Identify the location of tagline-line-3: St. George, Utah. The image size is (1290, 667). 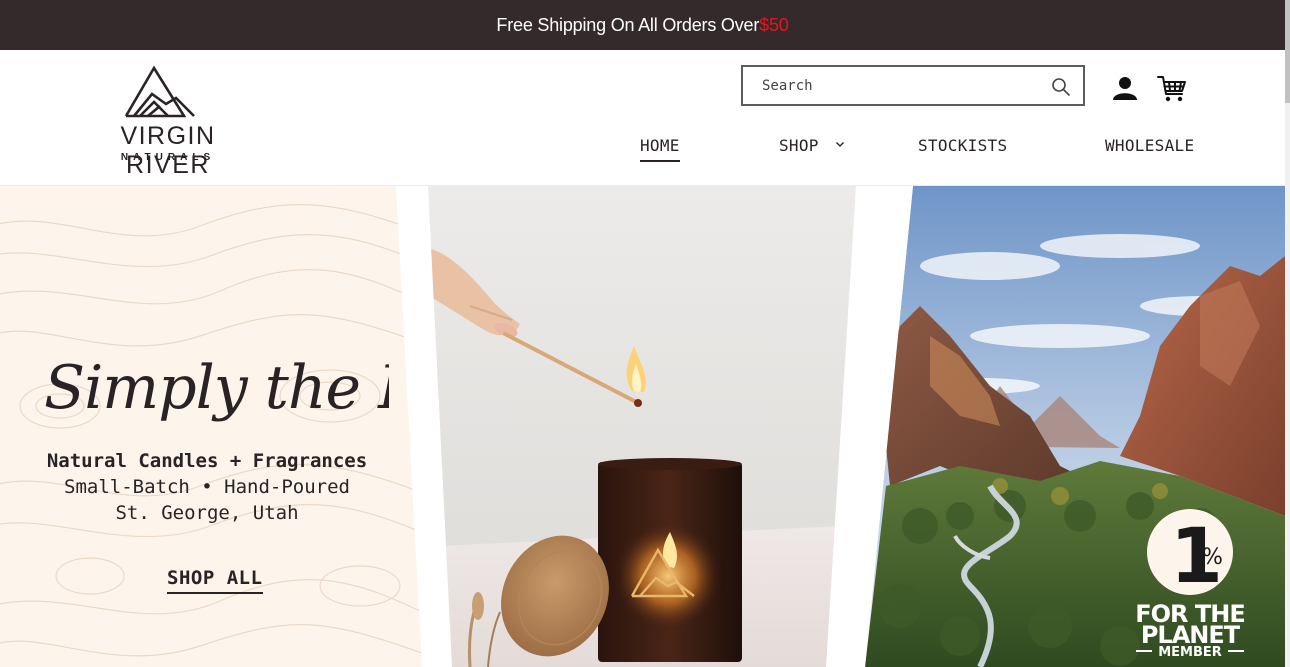
(207, 513).